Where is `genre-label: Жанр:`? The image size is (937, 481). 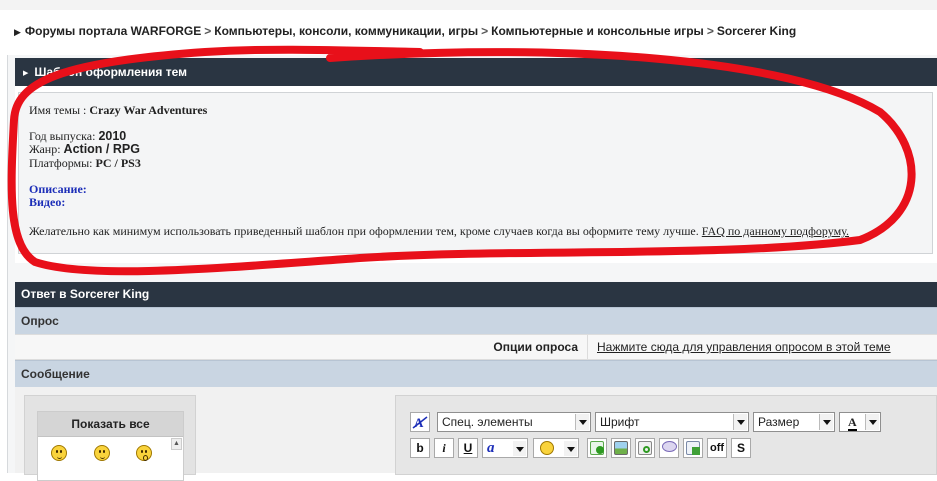 genre-label: Жанр: is located at coordinates (45, 149).